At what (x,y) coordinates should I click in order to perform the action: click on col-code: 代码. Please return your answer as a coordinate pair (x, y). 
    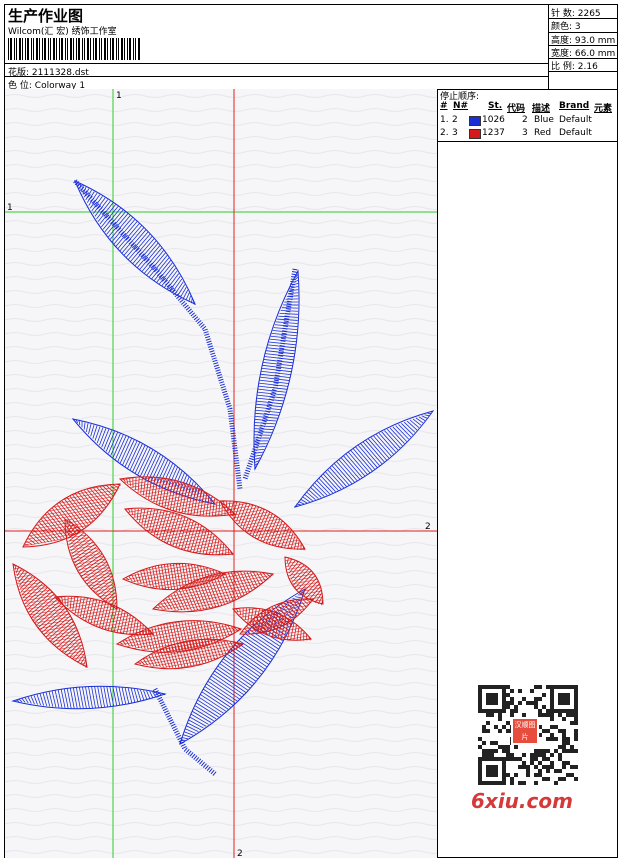
    Looking at the image, I should click on (516, 109).